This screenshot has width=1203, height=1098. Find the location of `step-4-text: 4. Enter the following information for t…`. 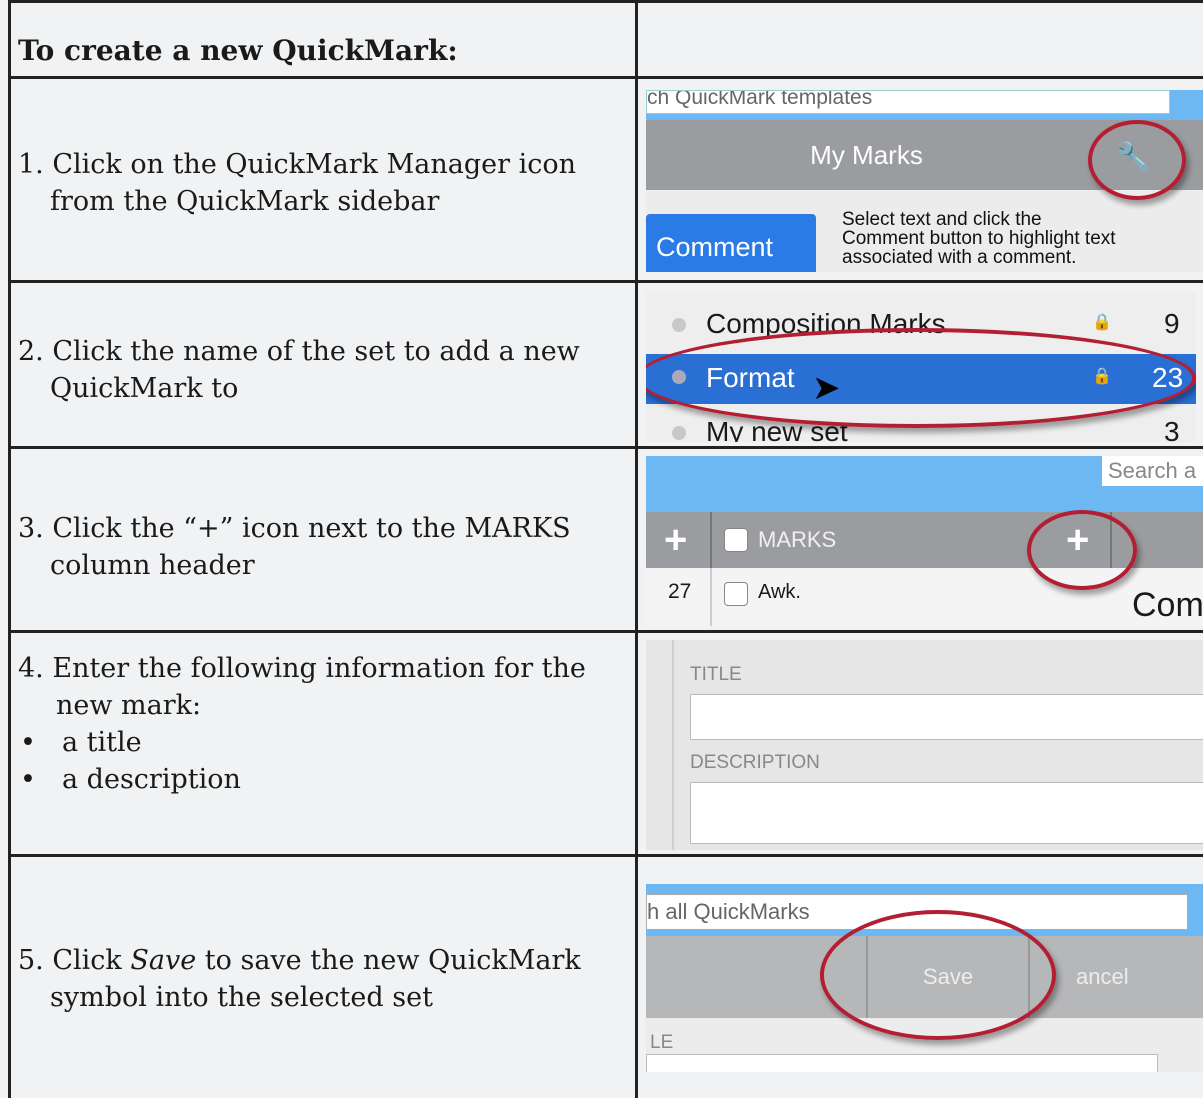

step-4-text: 4. Enter the following information for t… is located at coordinates (318, 724).